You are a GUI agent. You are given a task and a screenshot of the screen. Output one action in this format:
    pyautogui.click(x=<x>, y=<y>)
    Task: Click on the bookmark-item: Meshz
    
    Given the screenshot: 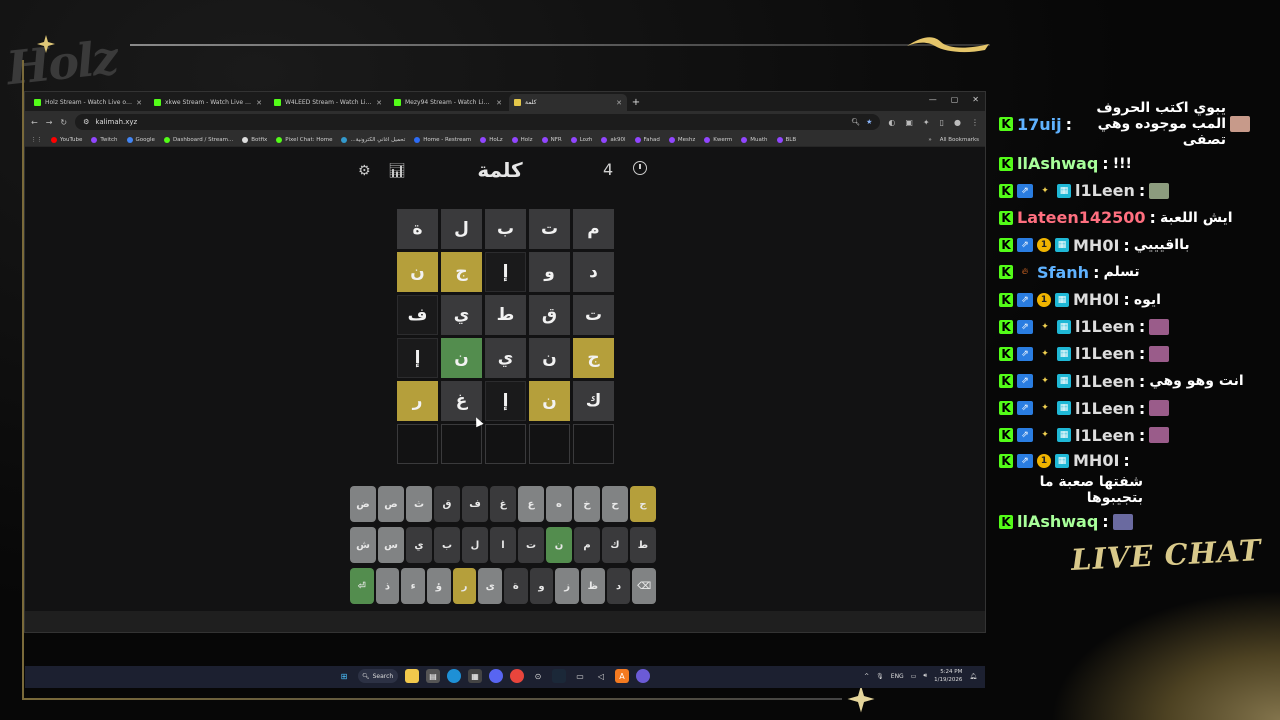 What is the action you would take?
    pyautogui.click(x=681, y=139)
    